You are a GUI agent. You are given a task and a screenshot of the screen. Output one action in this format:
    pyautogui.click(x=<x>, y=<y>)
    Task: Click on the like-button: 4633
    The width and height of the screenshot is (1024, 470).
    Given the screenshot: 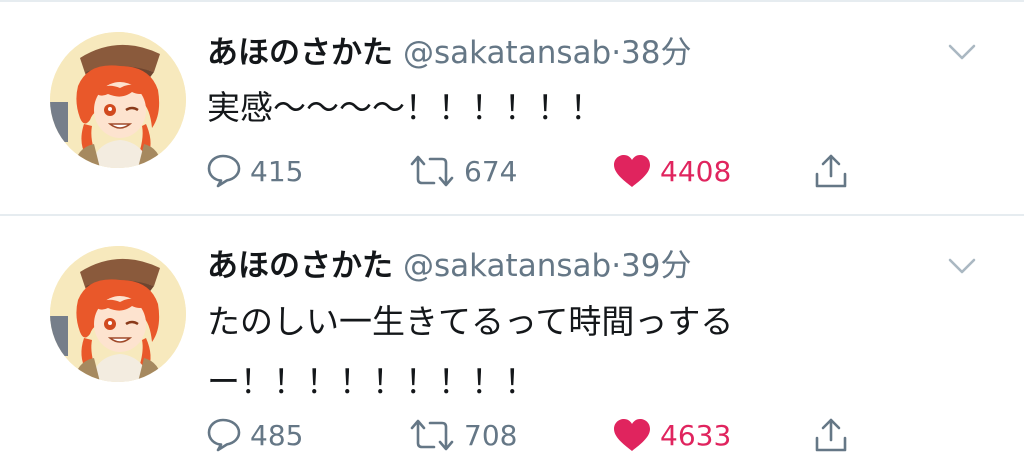 What is the action you would take?
    pyautogui.click(x=671, y=435)
    